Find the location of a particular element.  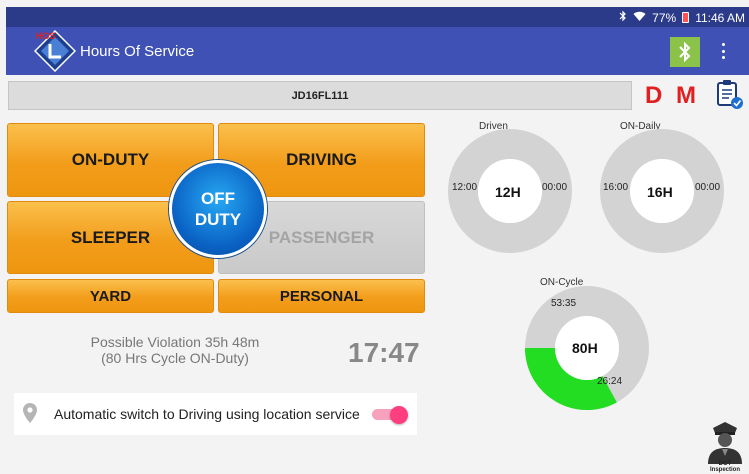

dot-inspection-button: DOT Inspection is located at coordinates (725, 446).